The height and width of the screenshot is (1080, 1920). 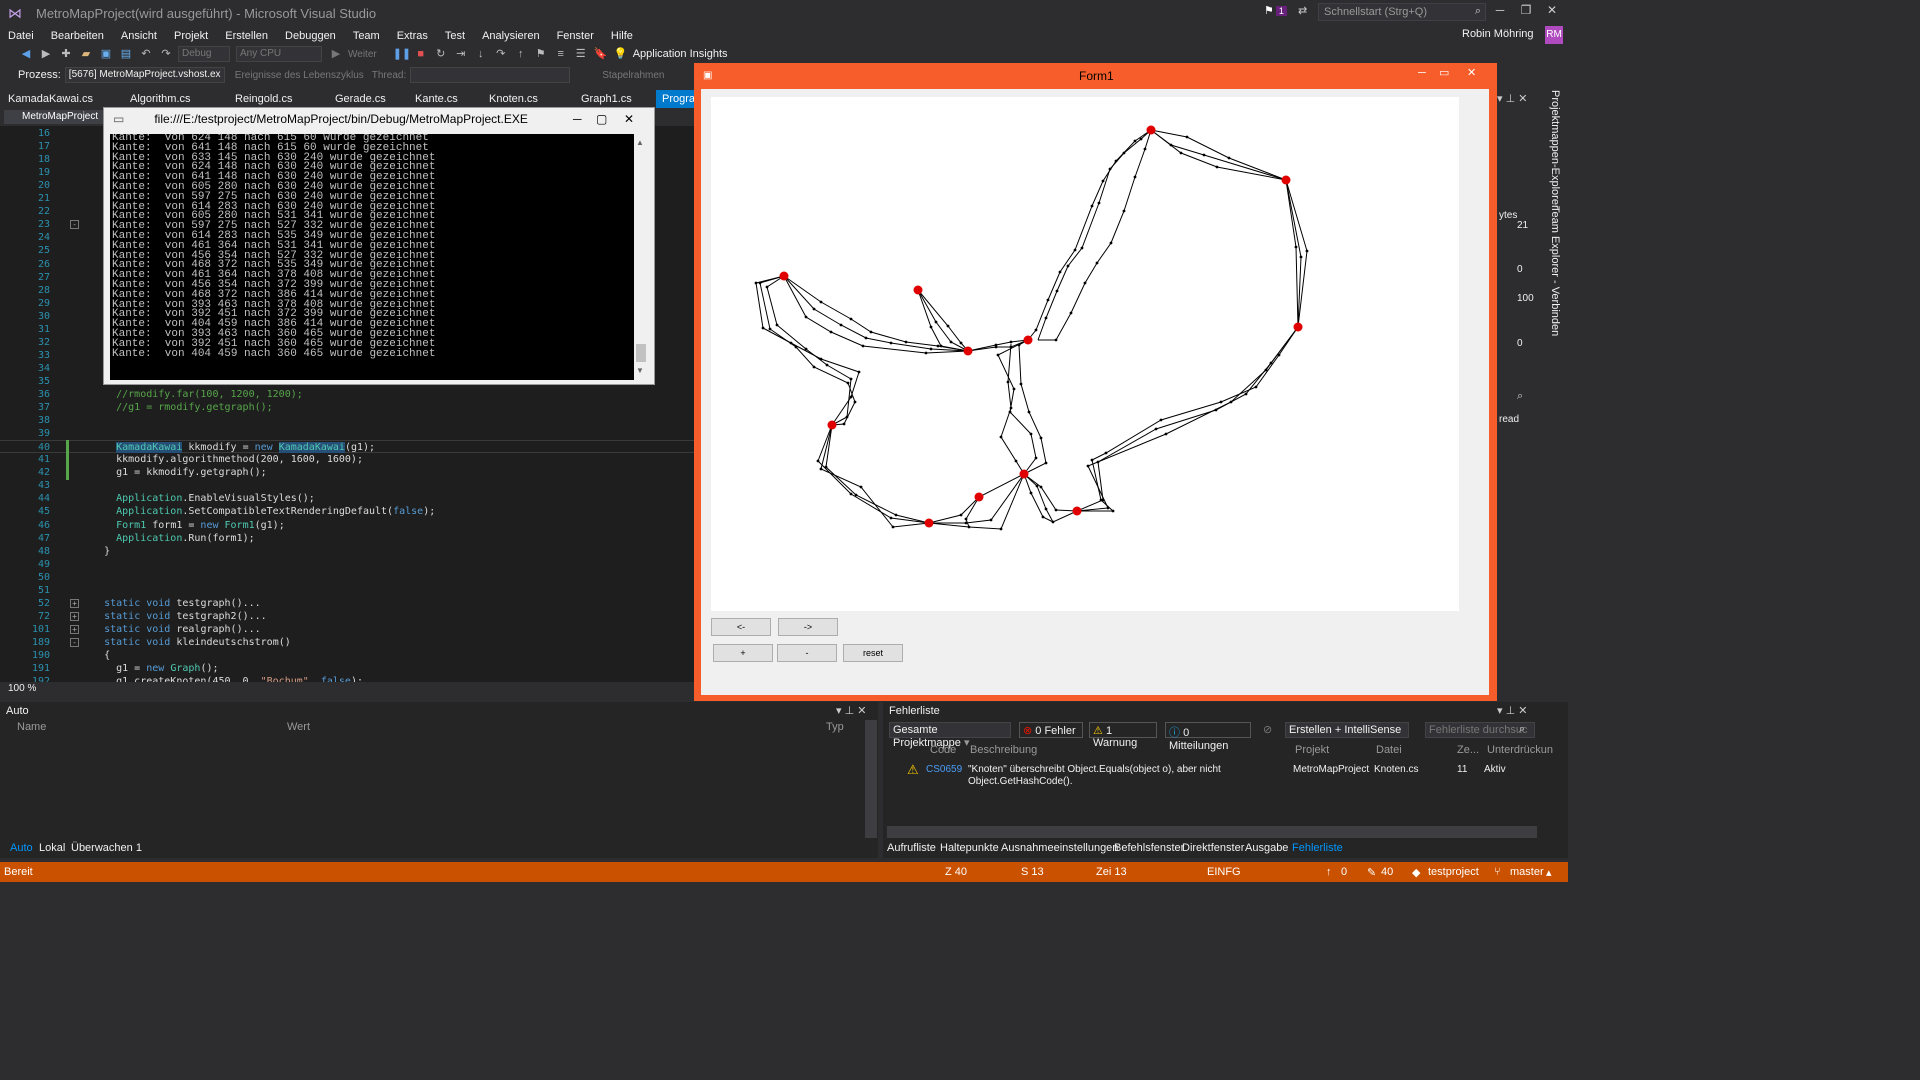 I want to click on menu-extras: Extras, so click(x=413, y=36).